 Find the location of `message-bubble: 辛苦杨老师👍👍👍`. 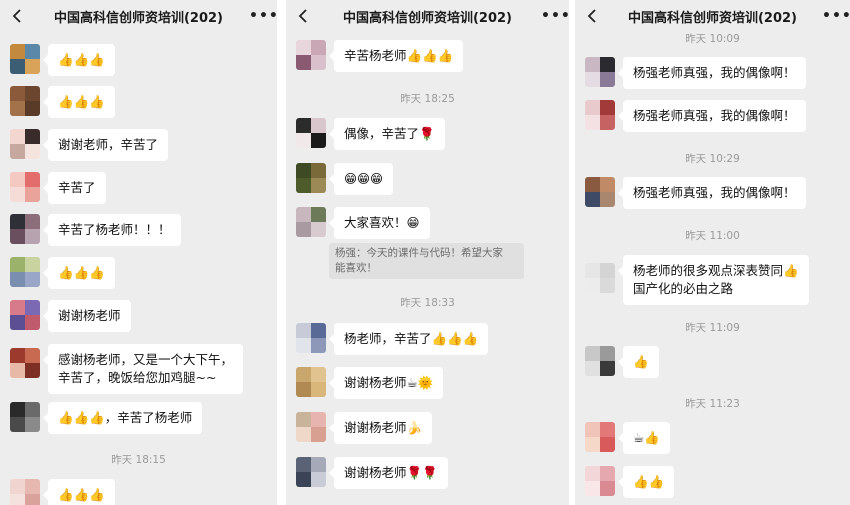

message-bubble: 辛苦杨老师👍👍👍 is located at coordinates (396, 56).